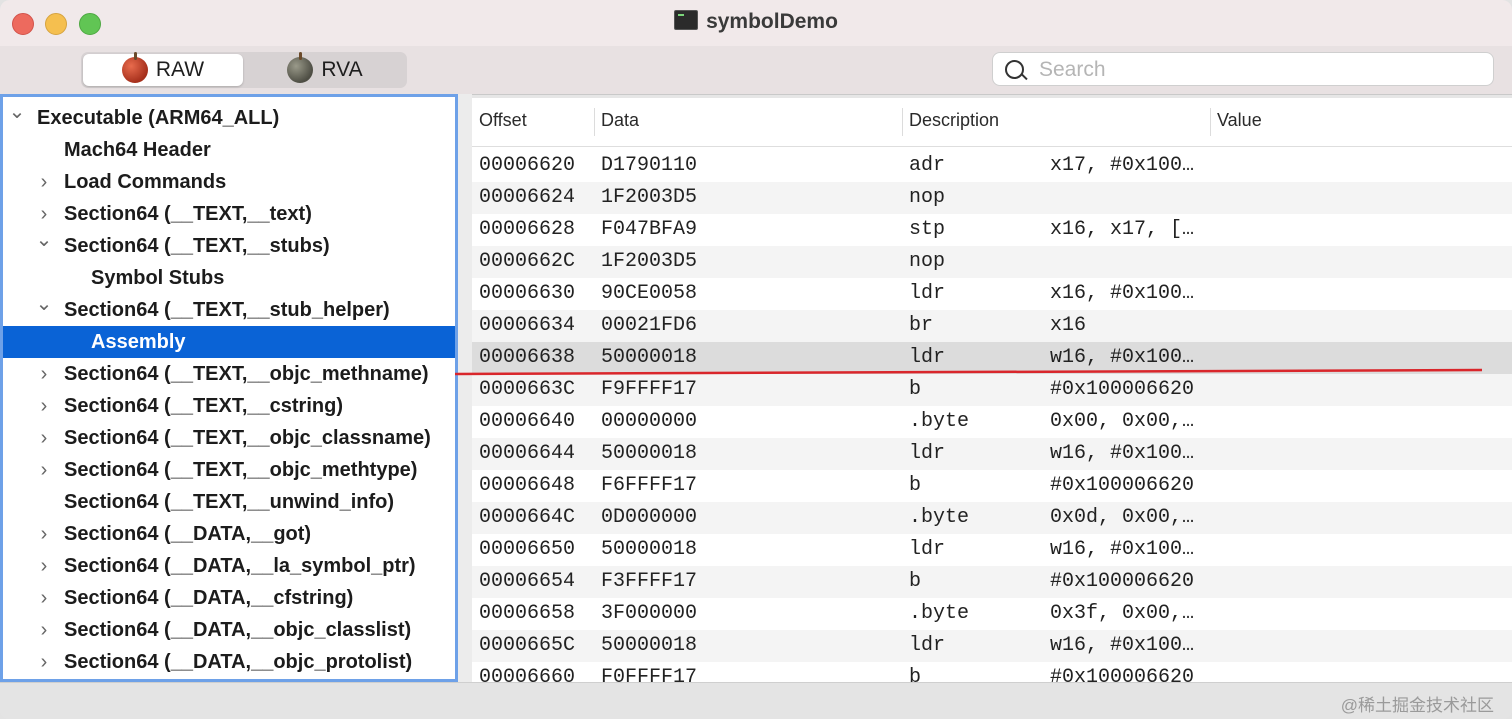 The width and height of the screenshot is (1512, 719). I want to click on sidebar-tree-item-label: Mach64 Header, so click(137, 150).